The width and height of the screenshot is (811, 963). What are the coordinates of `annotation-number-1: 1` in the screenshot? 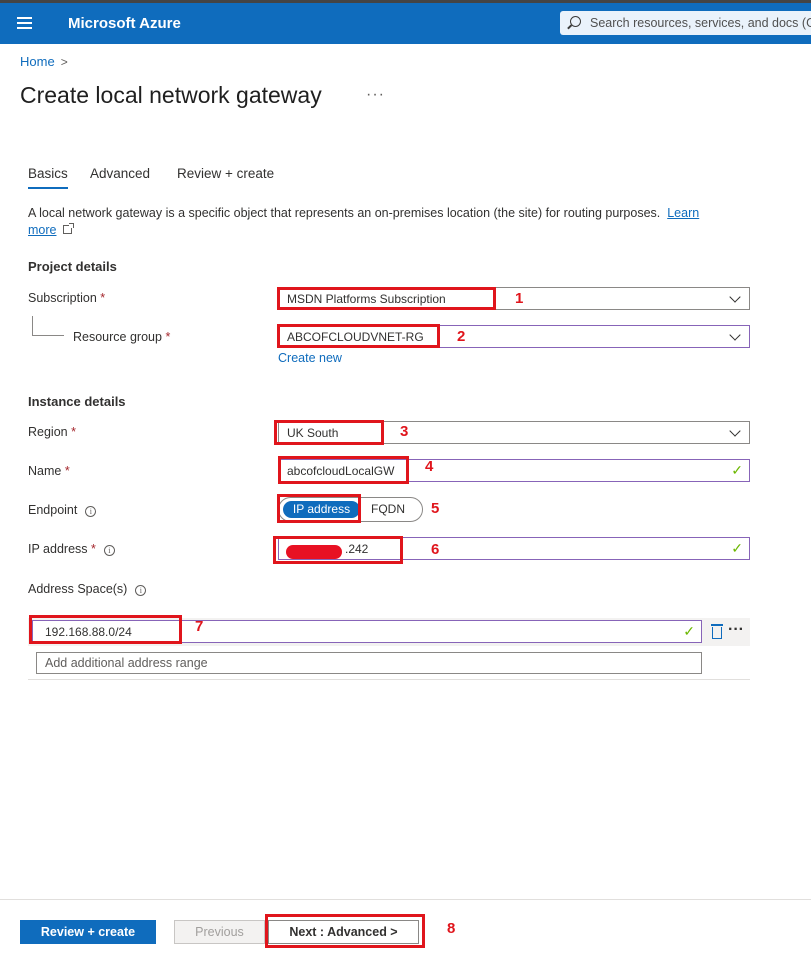 It's located at (519, 298).